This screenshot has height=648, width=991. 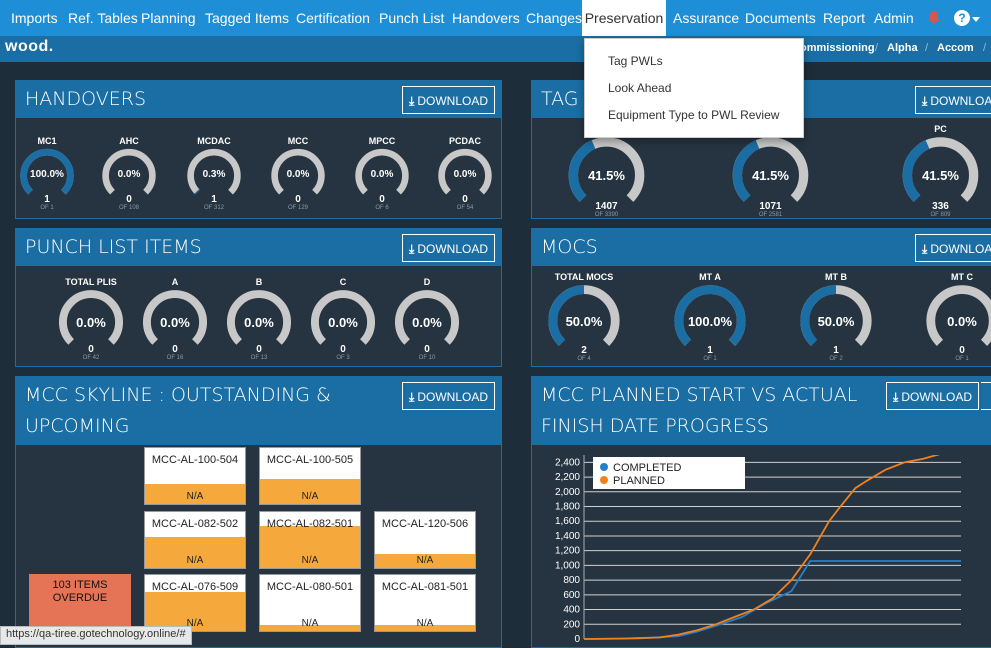 I want to click on gauge: A 0.0% 0 OF 16, so click(x=175, y=319).